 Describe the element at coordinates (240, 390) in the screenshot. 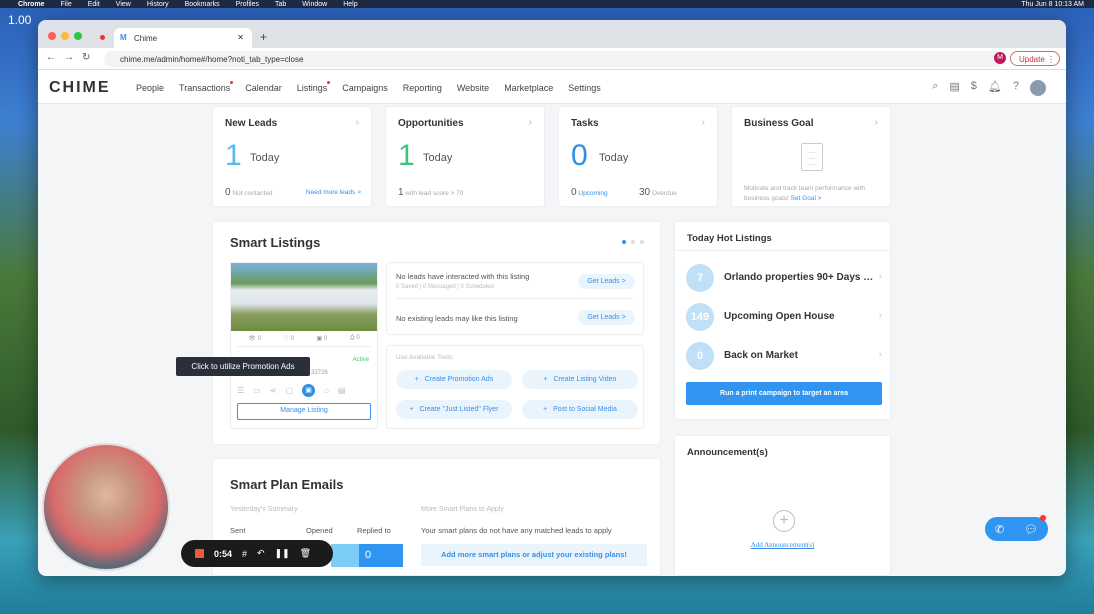

I see `promotion-ads-icon: ☰` at that location.